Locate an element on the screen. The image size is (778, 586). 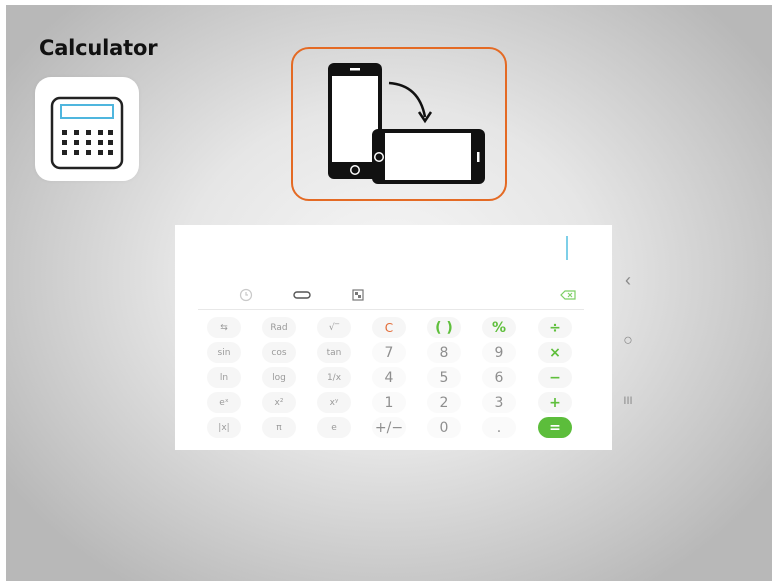
key-4-1: π is located at coordinates (279, 427).